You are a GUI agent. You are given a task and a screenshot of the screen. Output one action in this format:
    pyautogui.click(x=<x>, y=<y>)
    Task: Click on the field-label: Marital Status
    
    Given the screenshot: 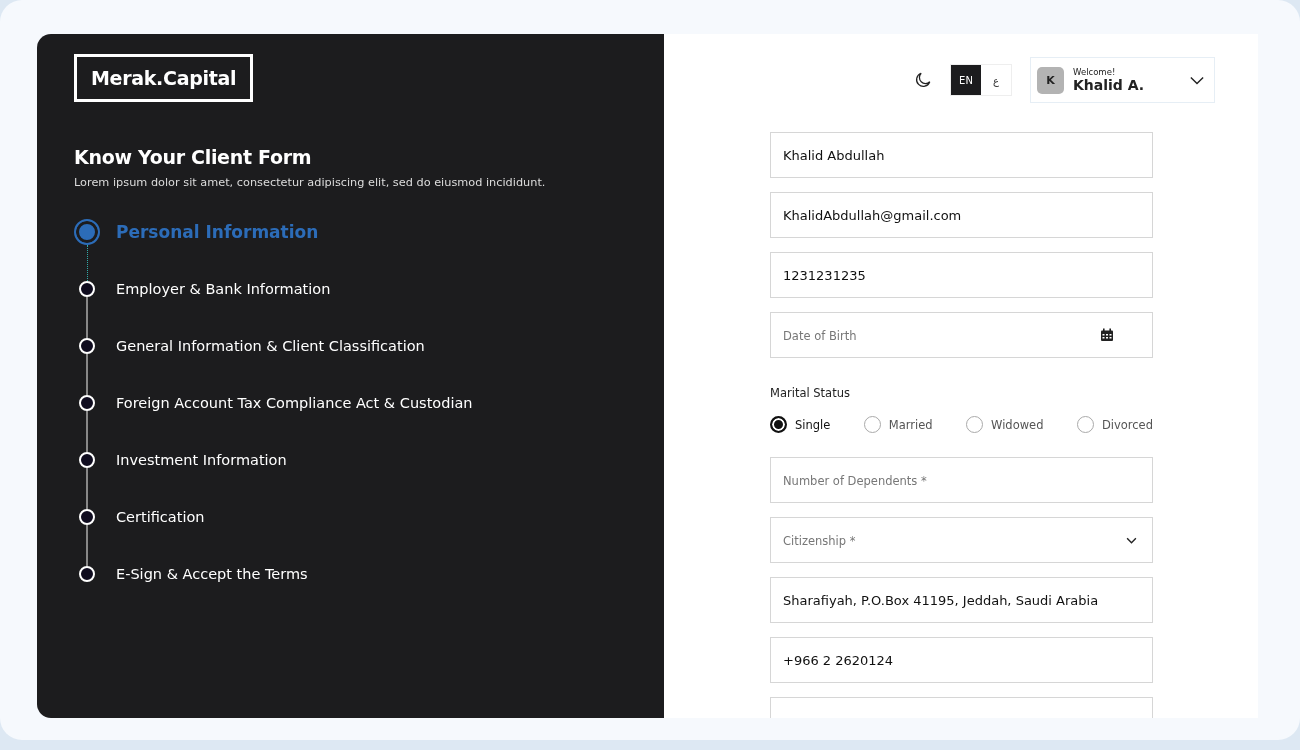 What is the action you would take?
    pyautogui.click(x=810, y=393)
    